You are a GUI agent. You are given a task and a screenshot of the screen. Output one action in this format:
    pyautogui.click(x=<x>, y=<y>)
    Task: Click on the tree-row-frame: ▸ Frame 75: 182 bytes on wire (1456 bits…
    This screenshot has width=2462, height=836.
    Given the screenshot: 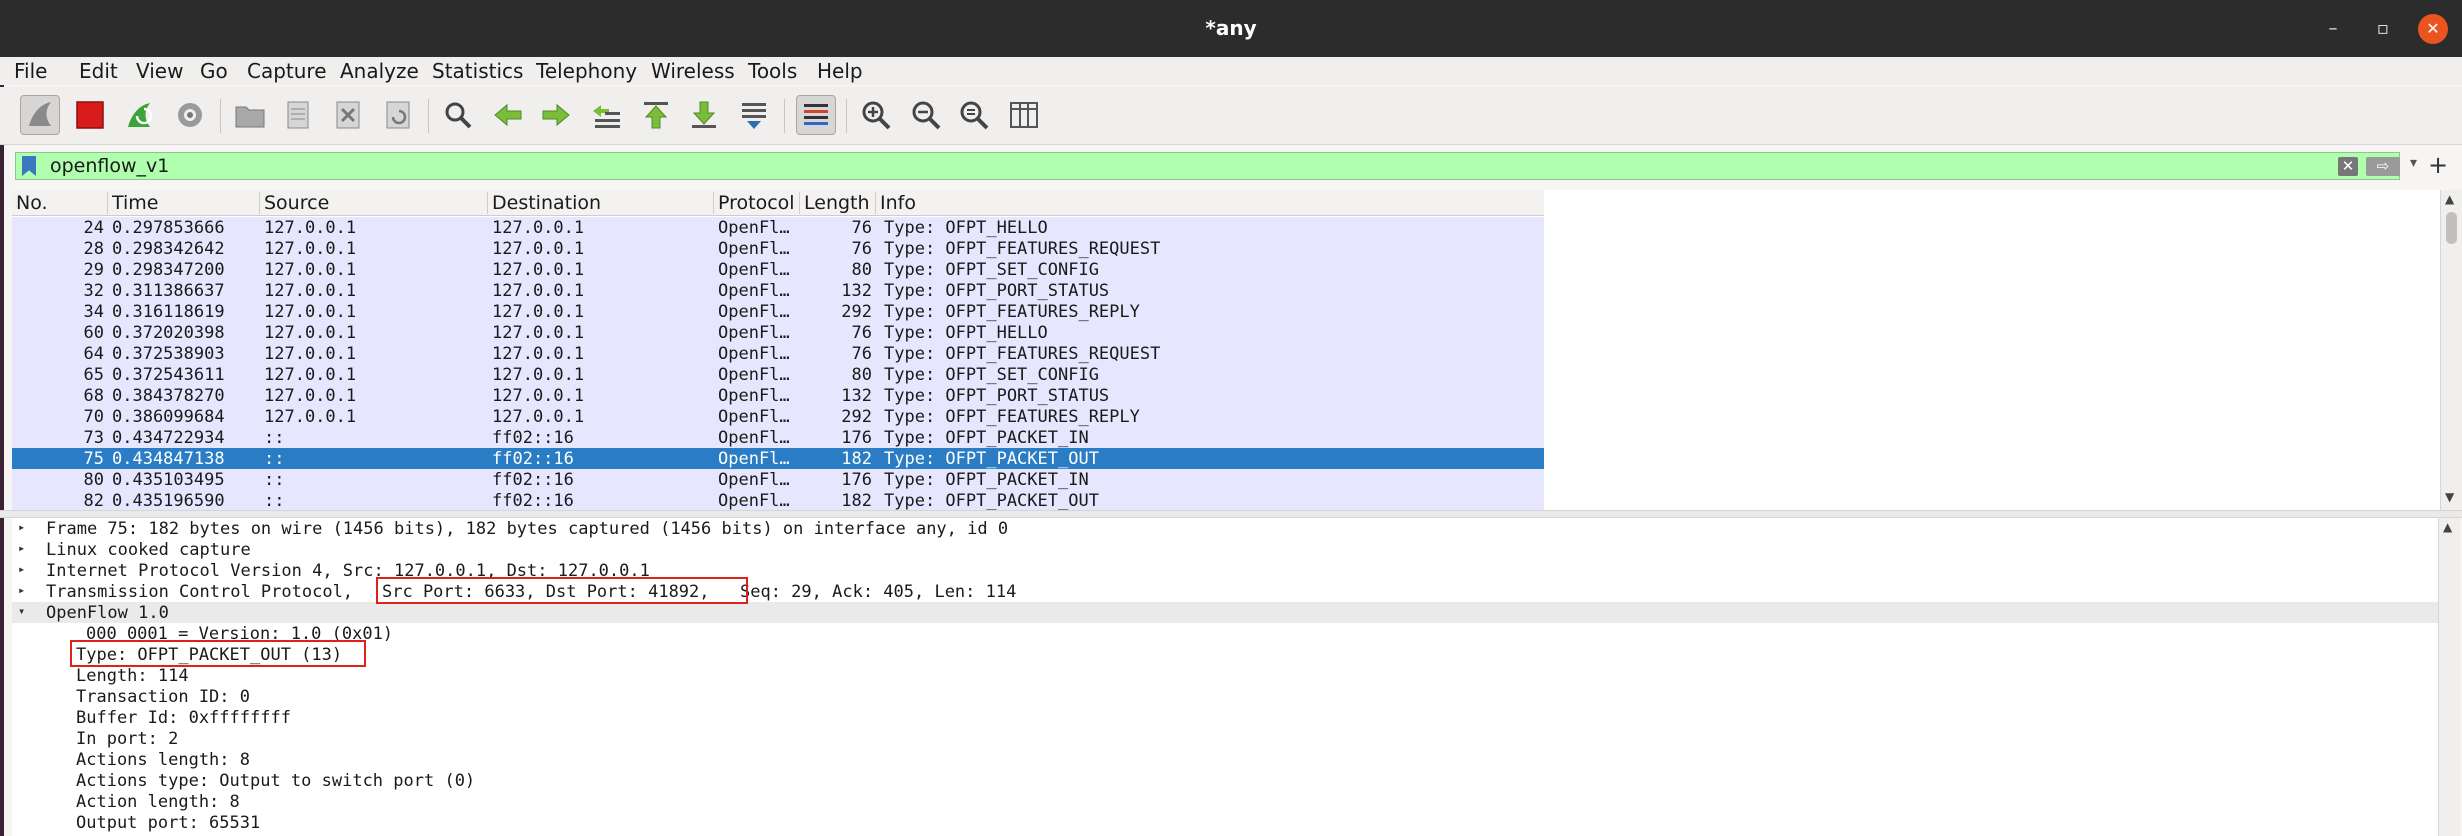 What is the action you would take?
    pyautogui.click(x=1225, y=528)
    